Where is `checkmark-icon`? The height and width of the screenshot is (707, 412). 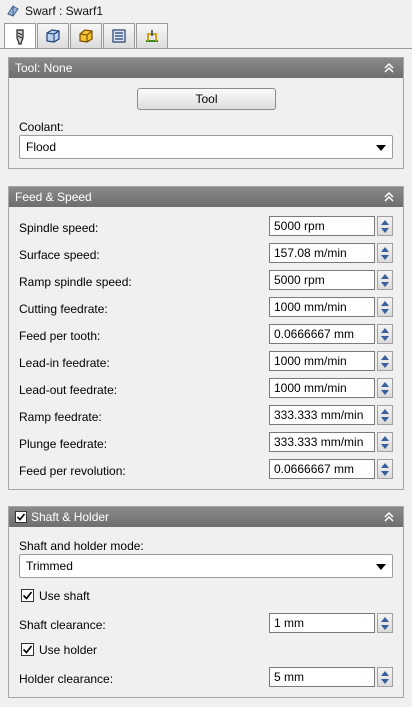
checkmark-icon is located at coordinates (27, 595).